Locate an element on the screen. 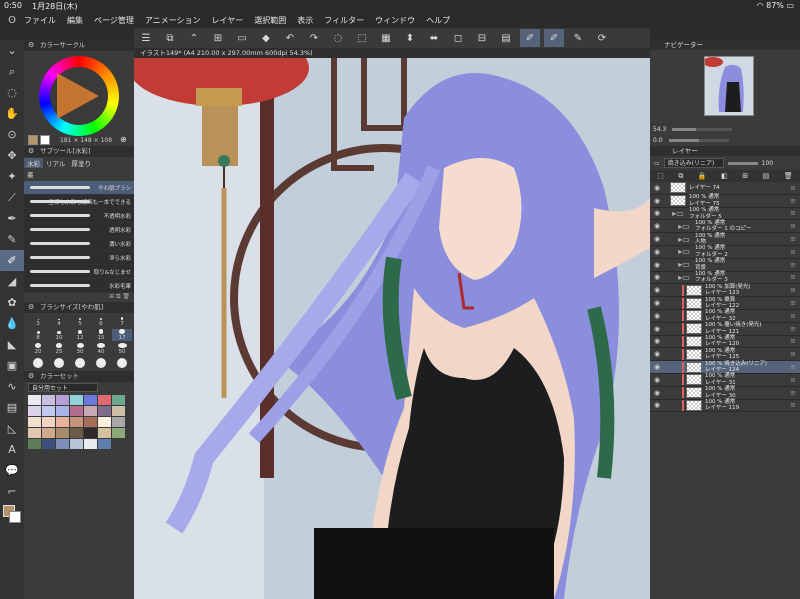  brush-size-option: 6 is located at coordinates (101, 321).